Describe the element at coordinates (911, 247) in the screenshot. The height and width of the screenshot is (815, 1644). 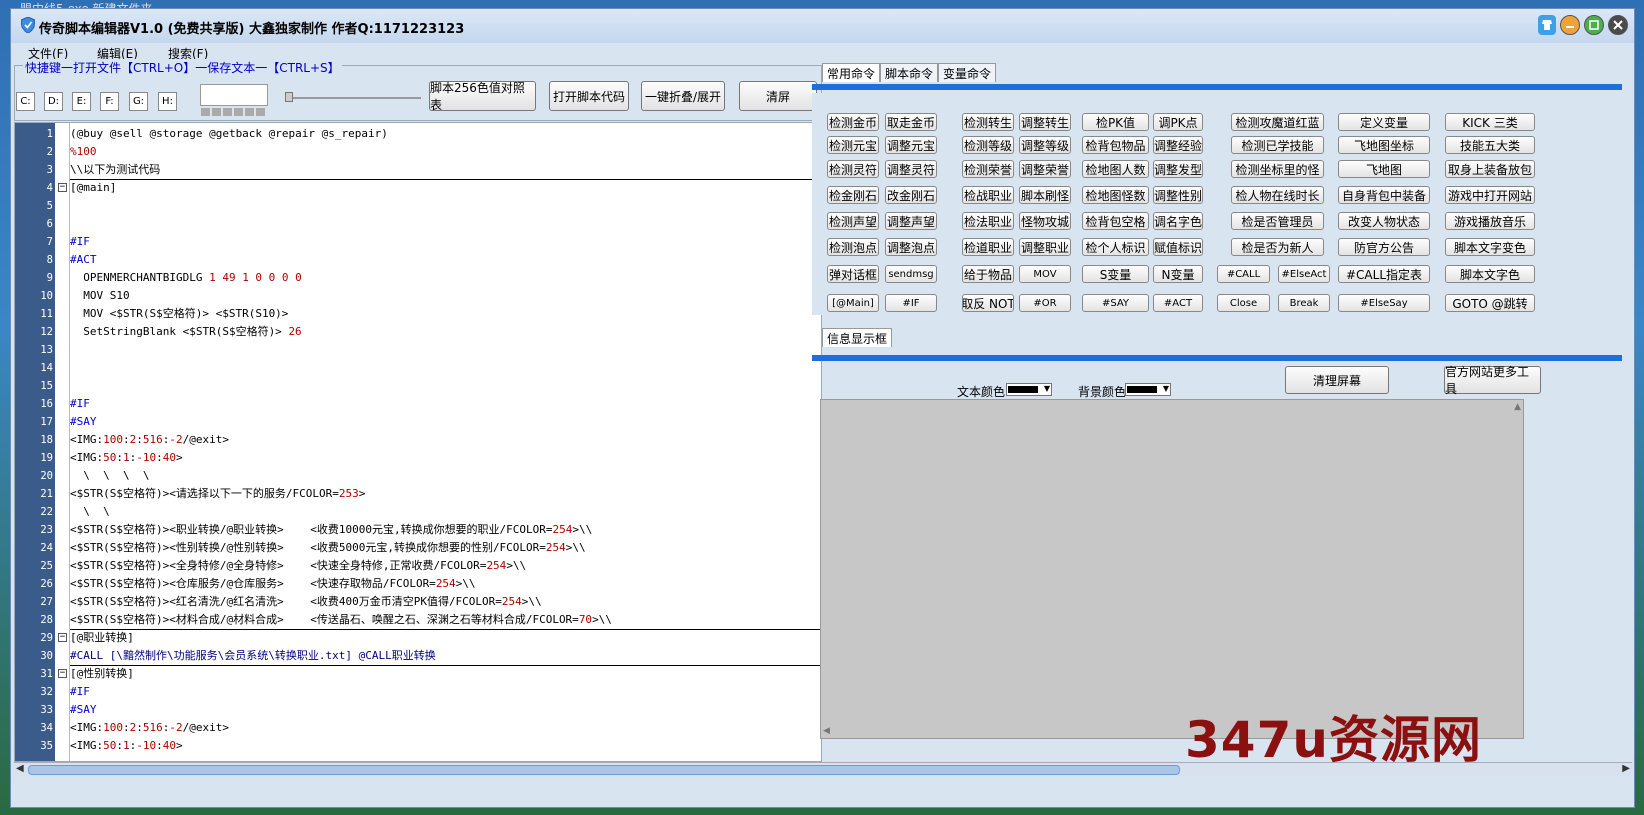
I see `command-button: 调整泡点` at that location.